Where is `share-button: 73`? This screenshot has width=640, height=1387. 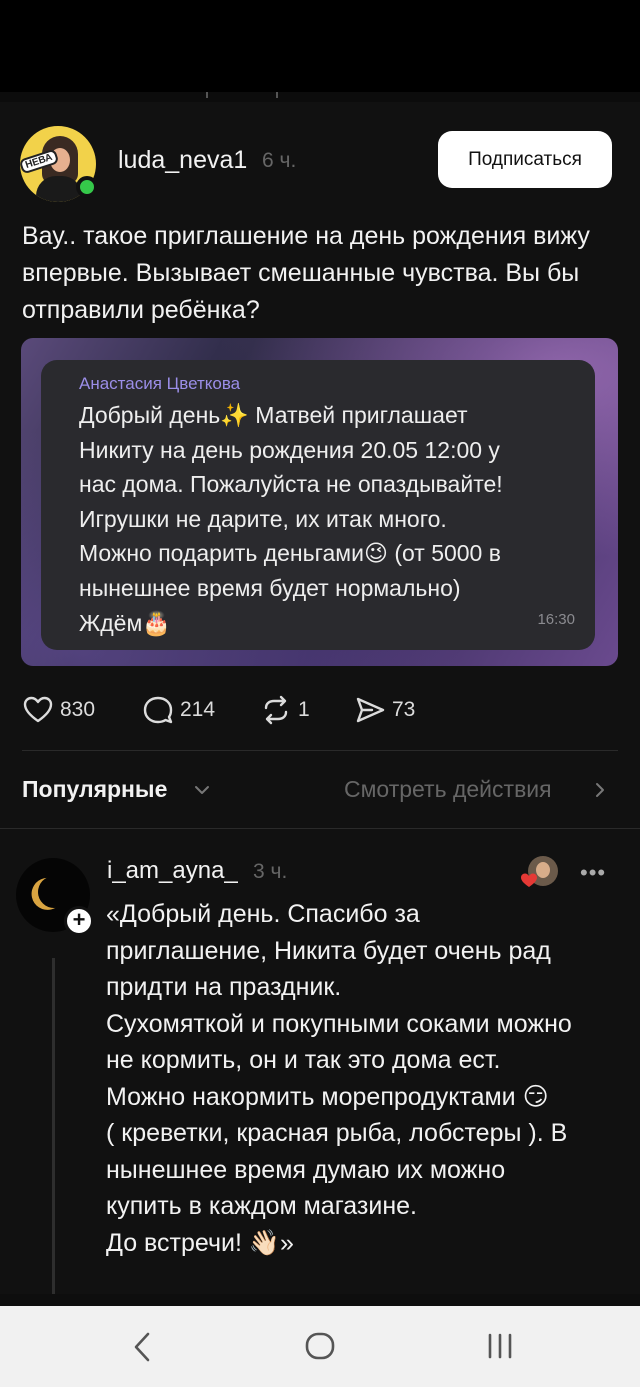
share-button: 73 is located at coordinates (384, 710).